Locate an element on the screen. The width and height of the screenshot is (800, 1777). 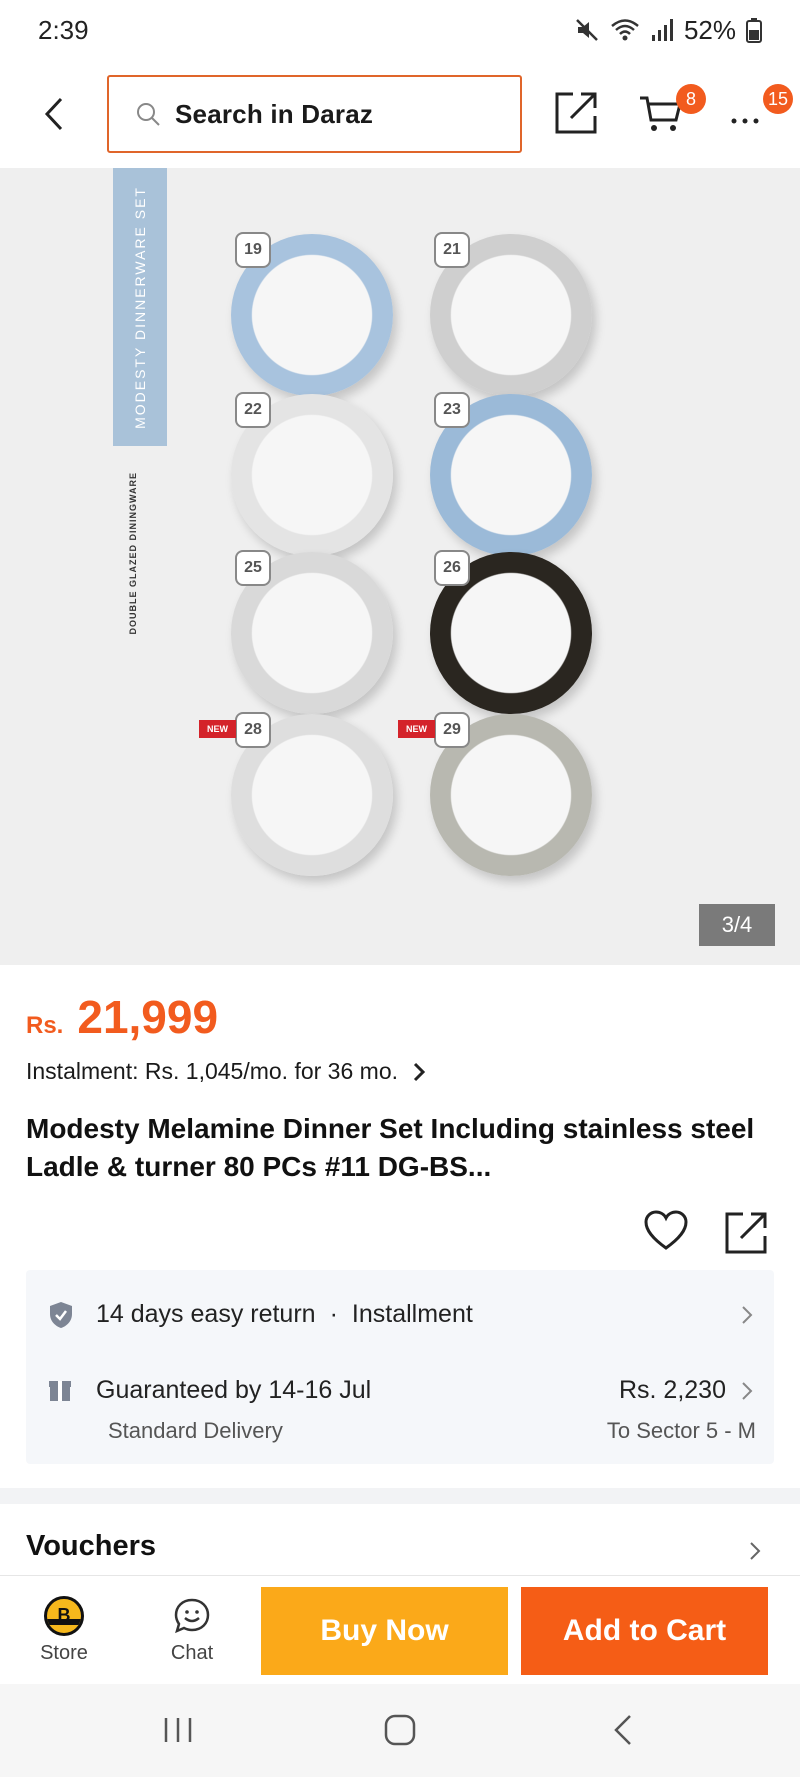
cart-count-badge: 8 is located at coordinates (691, 99).